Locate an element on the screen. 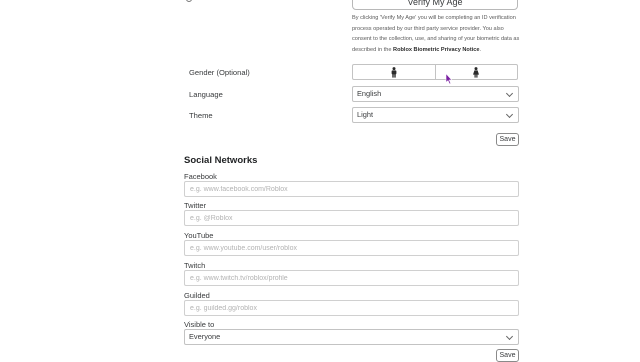 The height and width of the screenshot is (362, 640). language-select: English is located at coordinates (435, 94).